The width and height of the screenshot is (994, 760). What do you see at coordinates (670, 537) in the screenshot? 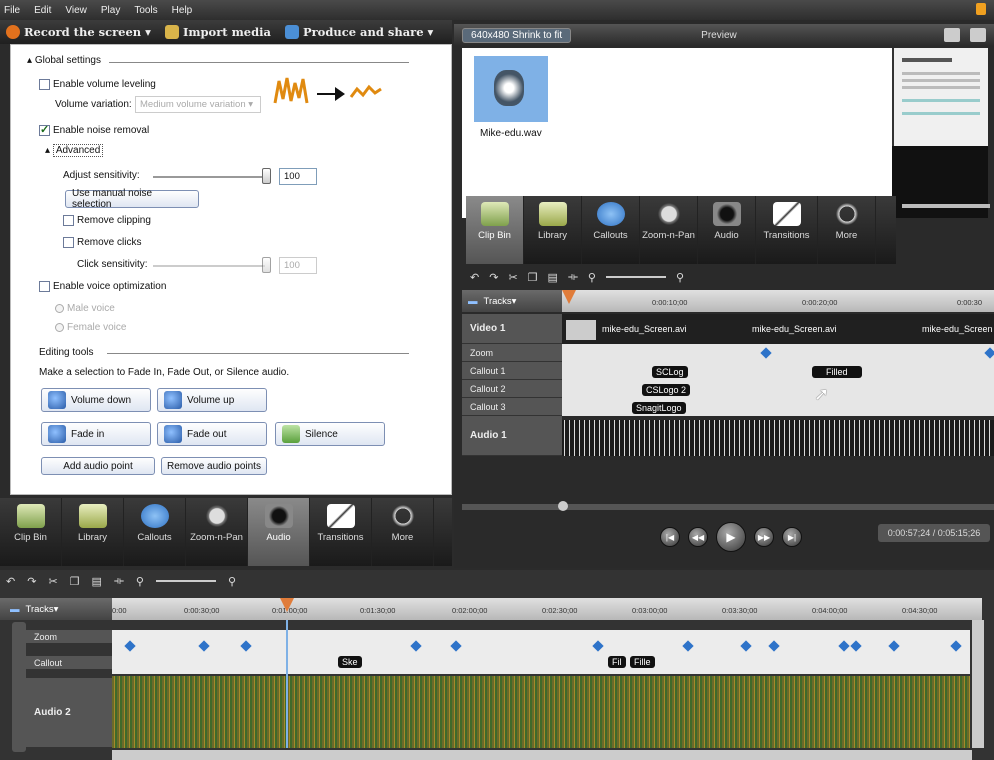
I see `previous-icon: |◀` at bounding box center [670, 537].